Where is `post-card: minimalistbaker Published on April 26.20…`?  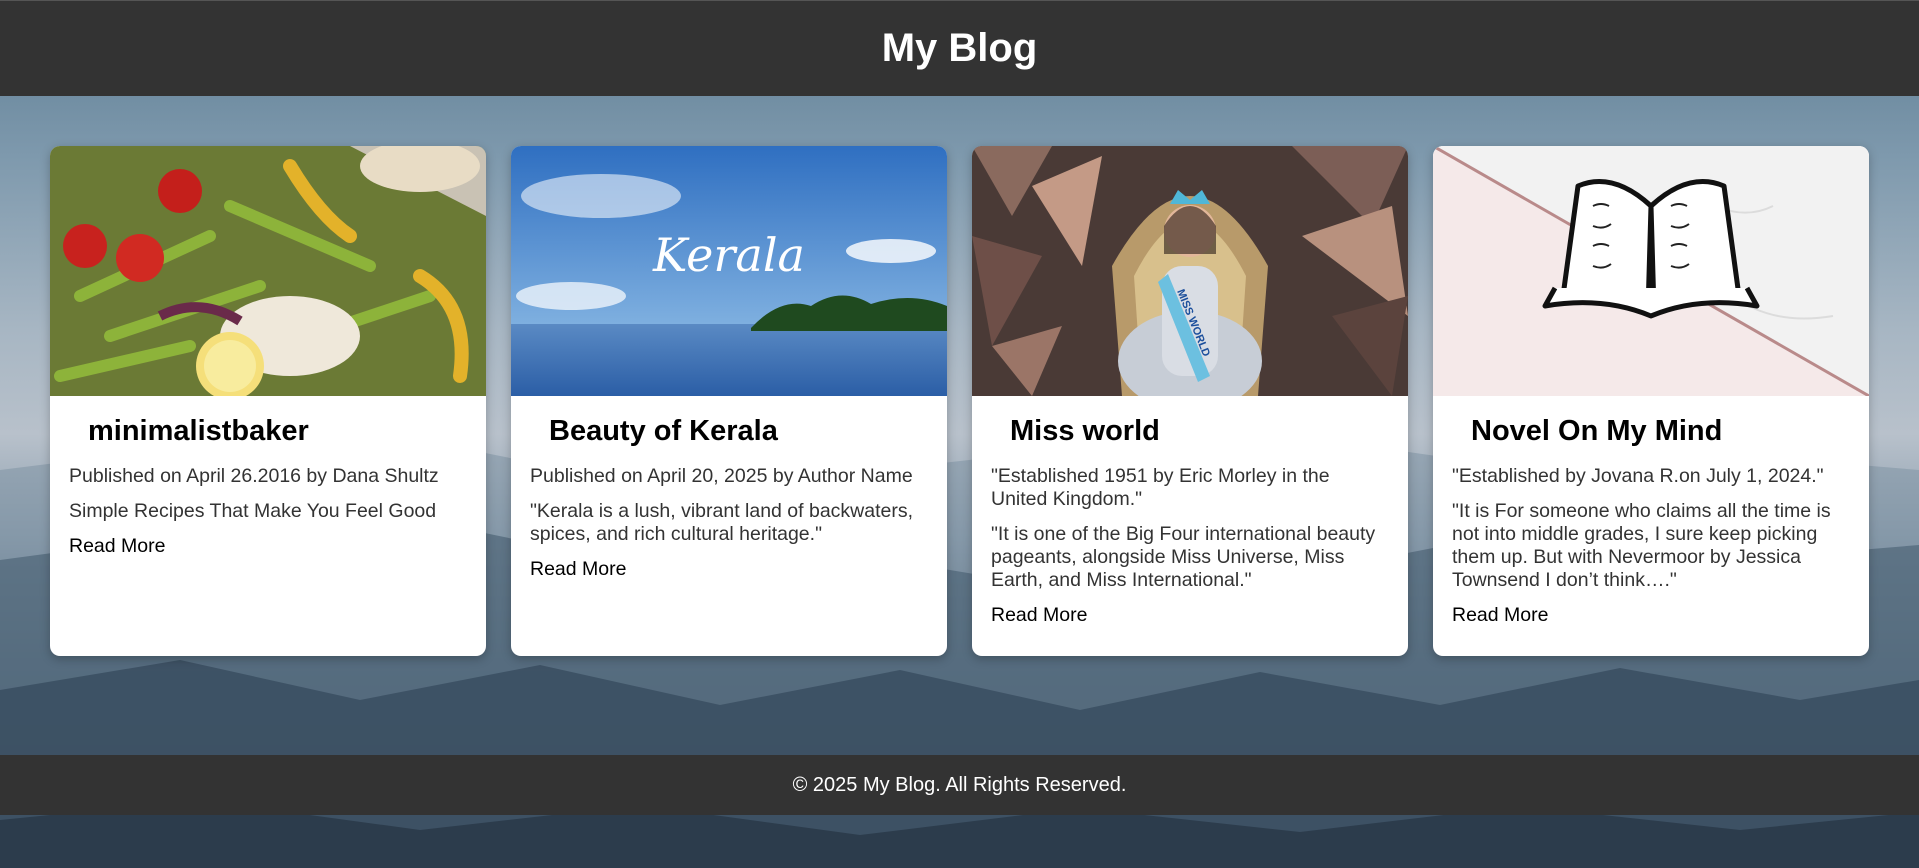
post-card: minimalistbaker Published on April 26.20… is located at coordinates (268, 401).